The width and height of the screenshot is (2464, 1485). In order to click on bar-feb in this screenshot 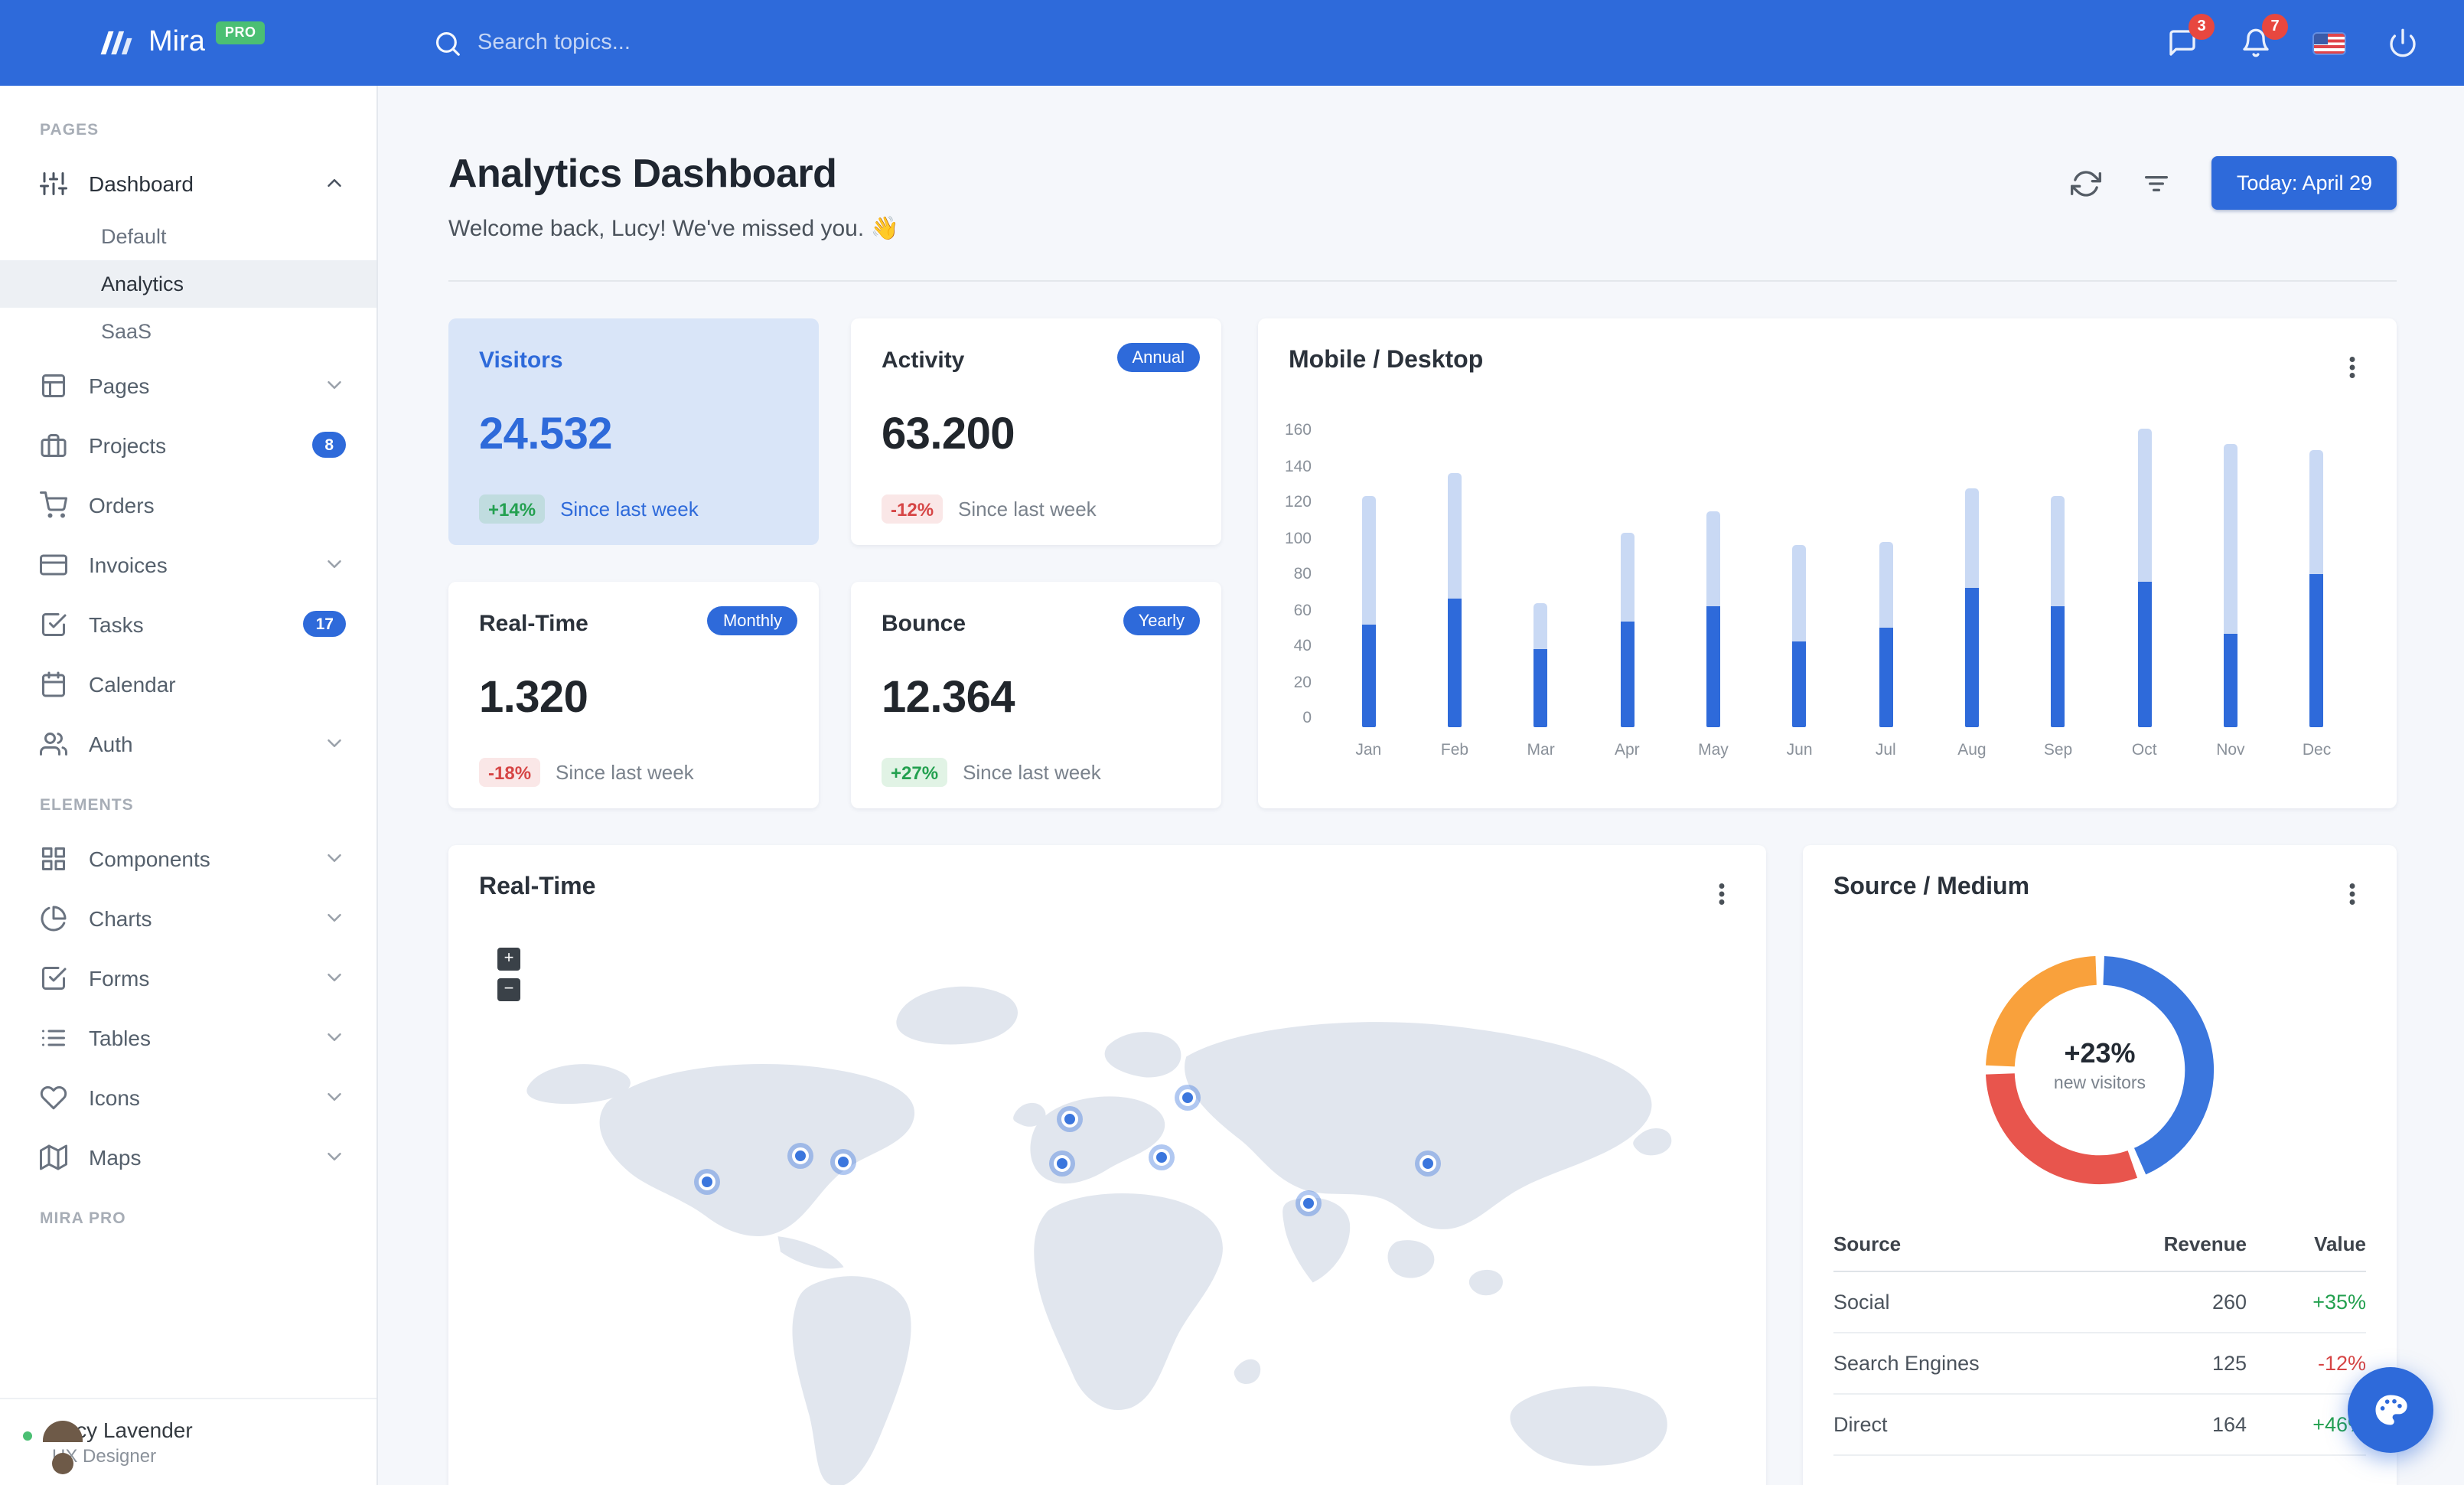, I will do `click(1455, 574)`.